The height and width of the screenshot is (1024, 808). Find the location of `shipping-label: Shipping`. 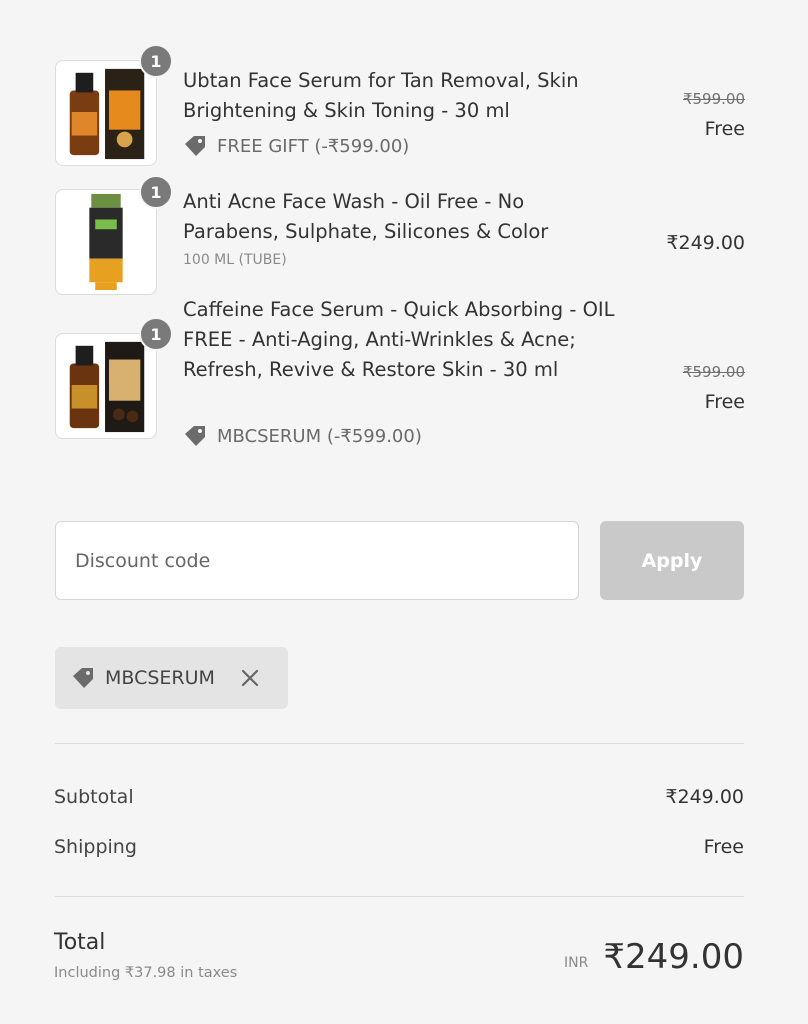

shipping-label: Shipping is located at coordinates (95, 847).